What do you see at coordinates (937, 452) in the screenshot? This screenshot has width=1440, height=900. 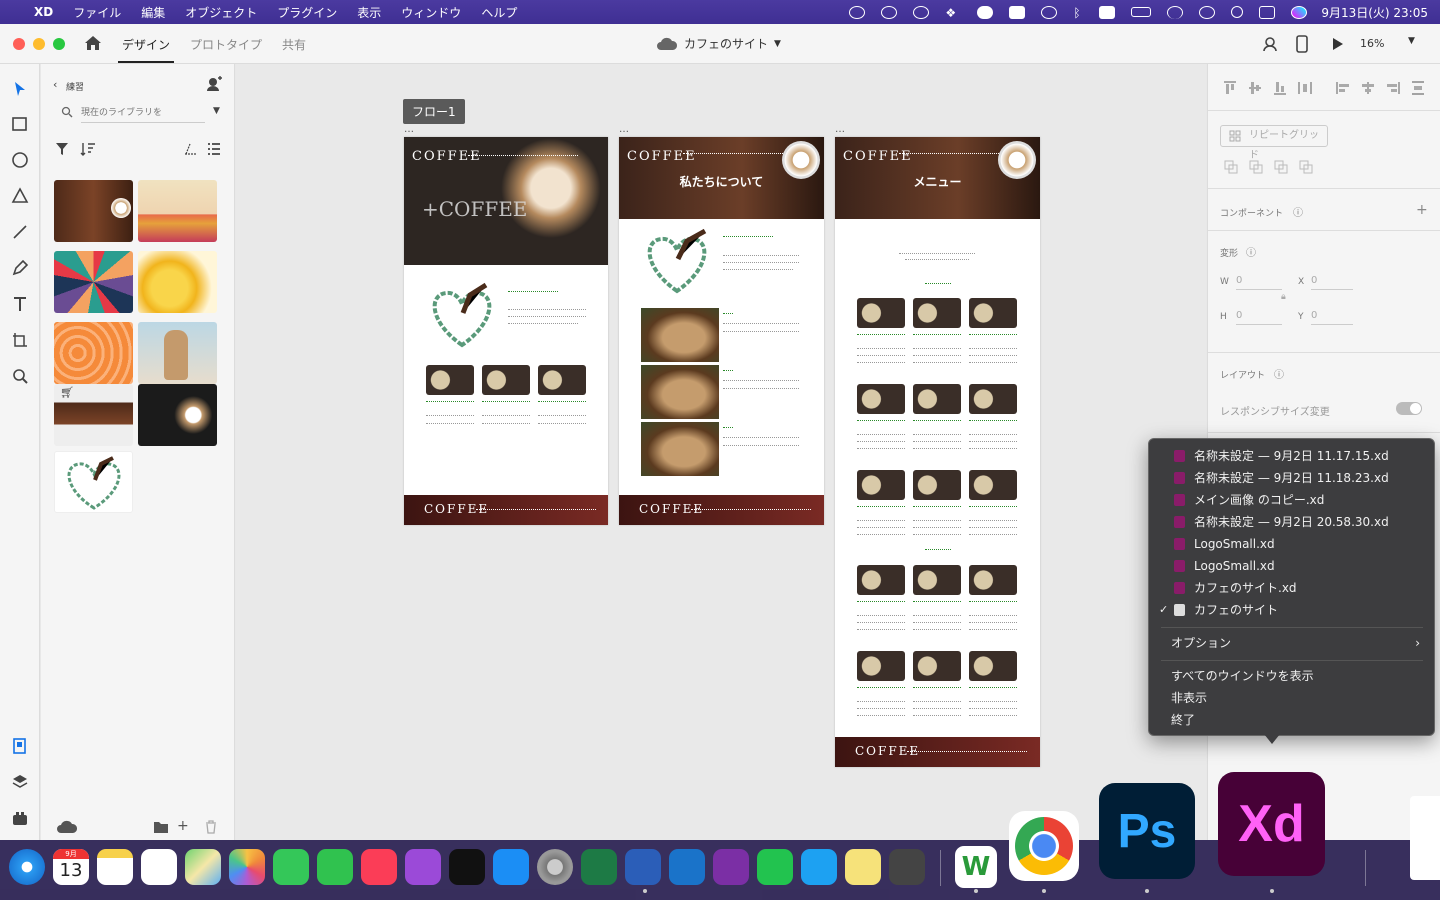 I see `artboard-menu: COFFEE メニュー COFFEE` at bounding box center [937, 452].